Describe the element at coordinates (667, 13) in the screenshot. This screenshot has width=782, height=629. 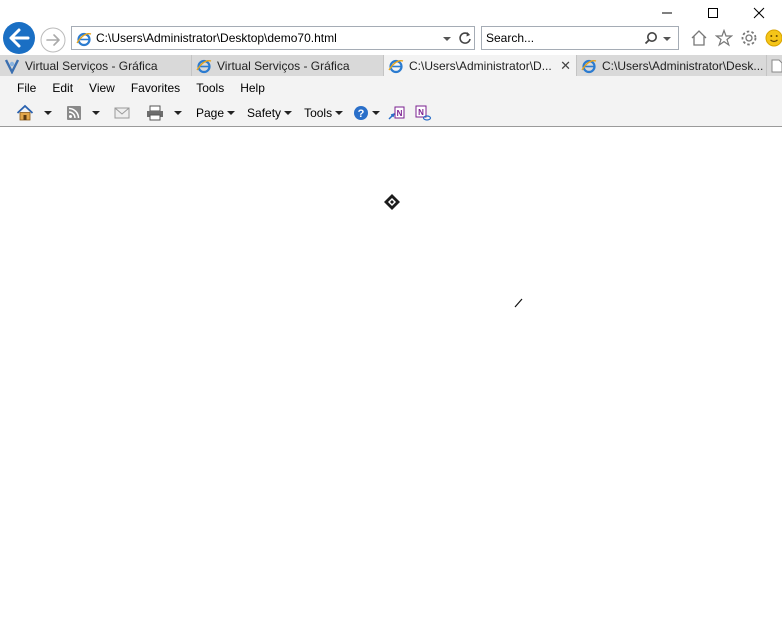
I see `minimize-icon` at that location.